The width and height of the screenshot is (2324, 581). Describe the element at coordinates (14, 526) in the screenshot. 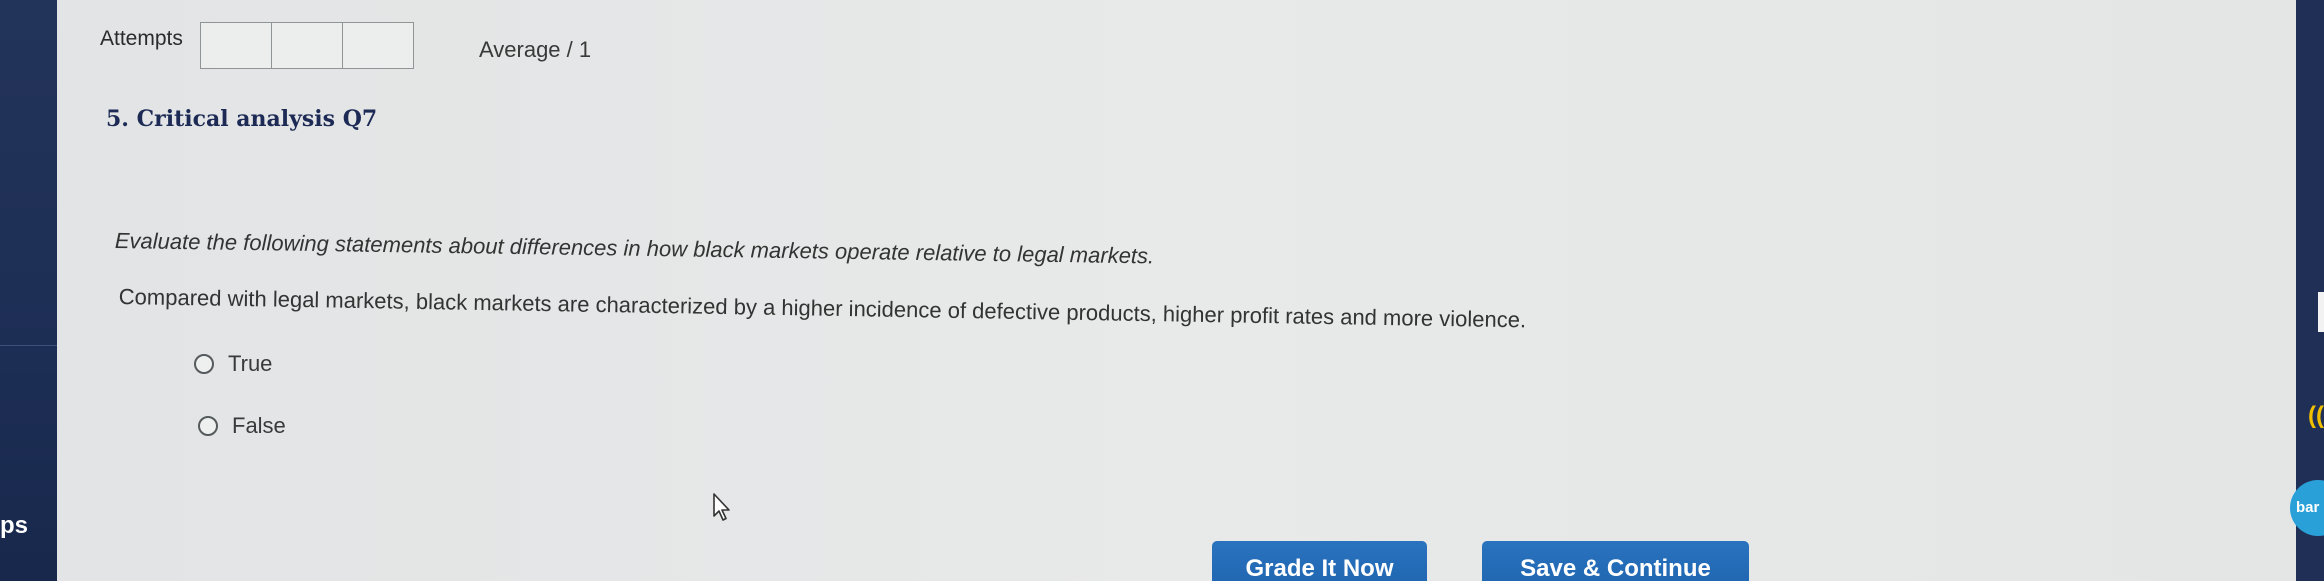

I see `sidebar-label: ps` at that location.